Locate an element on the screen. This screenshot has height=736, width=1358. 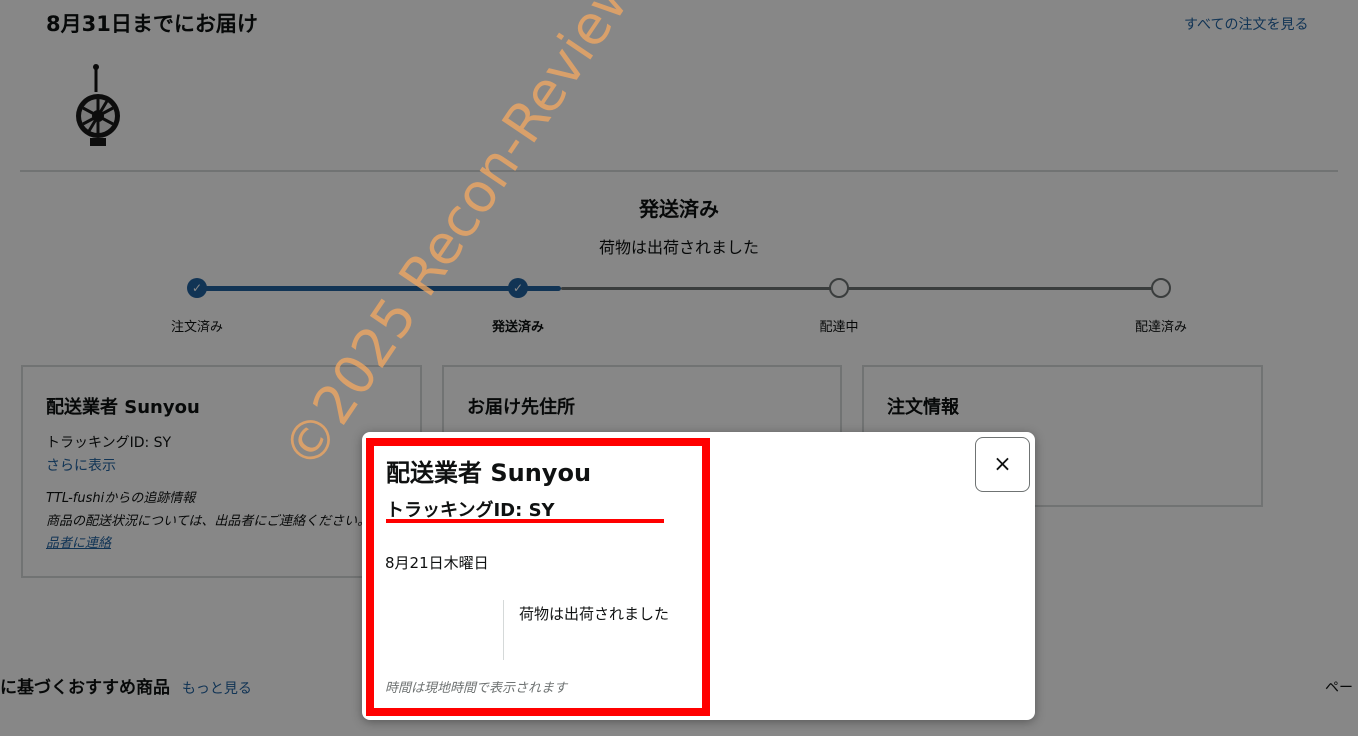
close-modal-button: × is located at coordinates (1002, 464).